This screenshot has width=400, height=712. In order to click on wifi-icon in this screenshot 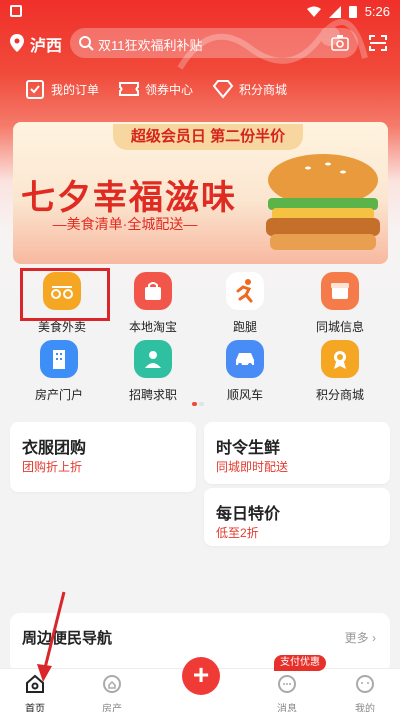, I will do `click(313, 11)`.